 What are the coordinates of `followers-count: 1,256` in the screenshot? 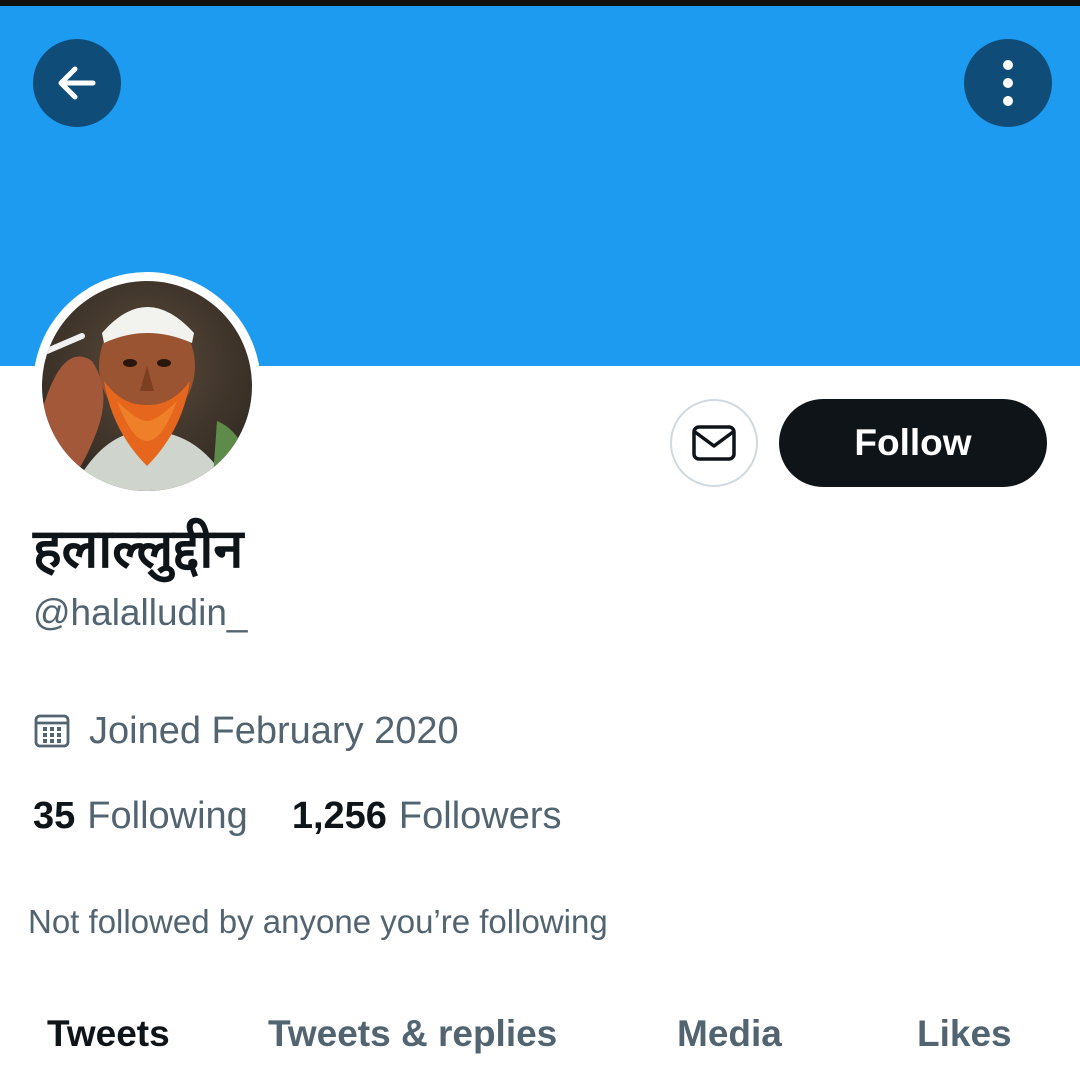 It's located at (339, 815).